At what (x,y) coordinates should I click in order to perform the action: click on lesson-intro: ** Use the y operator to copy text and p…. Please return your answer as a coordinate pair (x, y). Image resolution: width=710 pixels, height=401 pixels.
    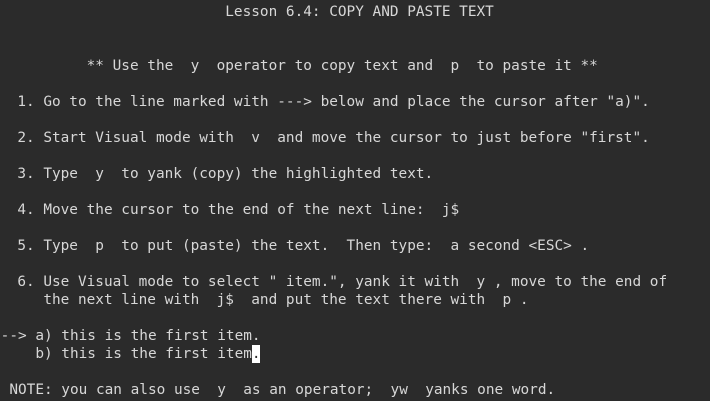
    Looking at the image, I should click on (299, 66).